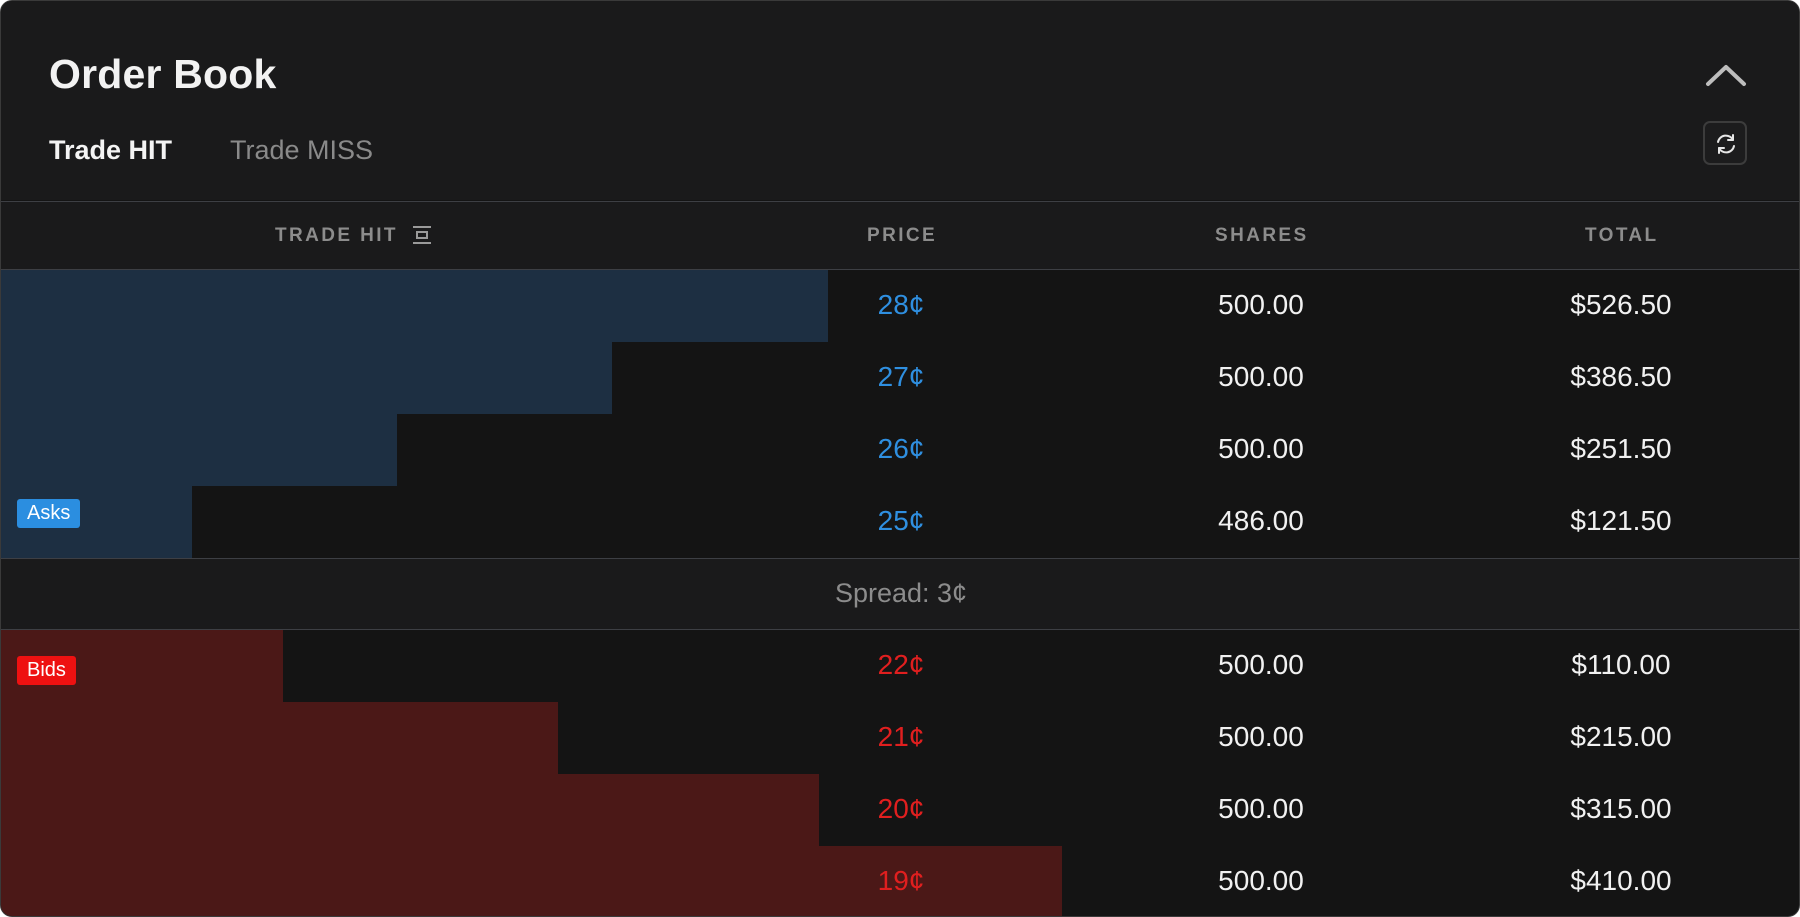 The height and width of the screenshot is (917, 1800). I want to click on ask-row: 25¢ 486.00 $121.50, so click(900, 522).